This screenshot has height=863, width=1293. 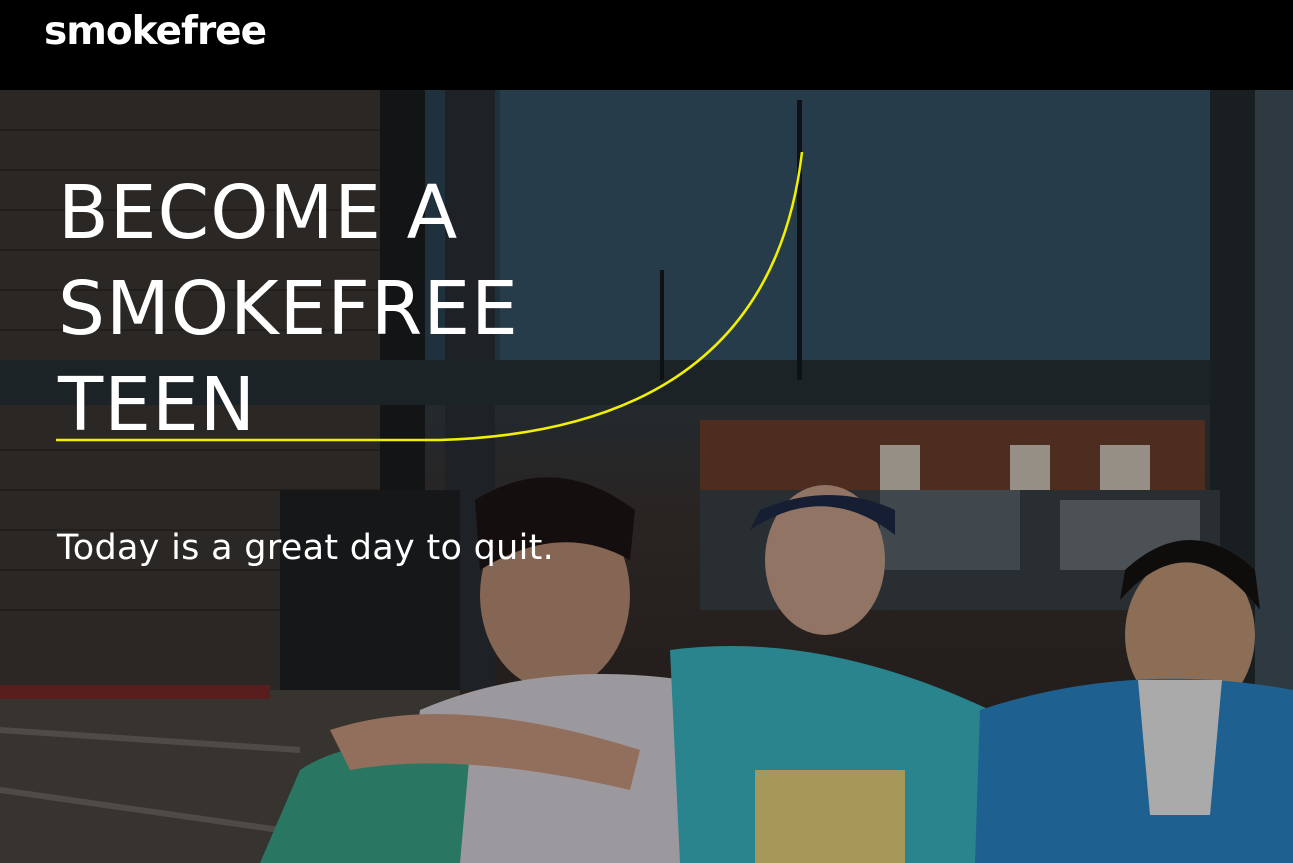 I want to click on headline-line-3: TEEN, so click(x=157, y=405).